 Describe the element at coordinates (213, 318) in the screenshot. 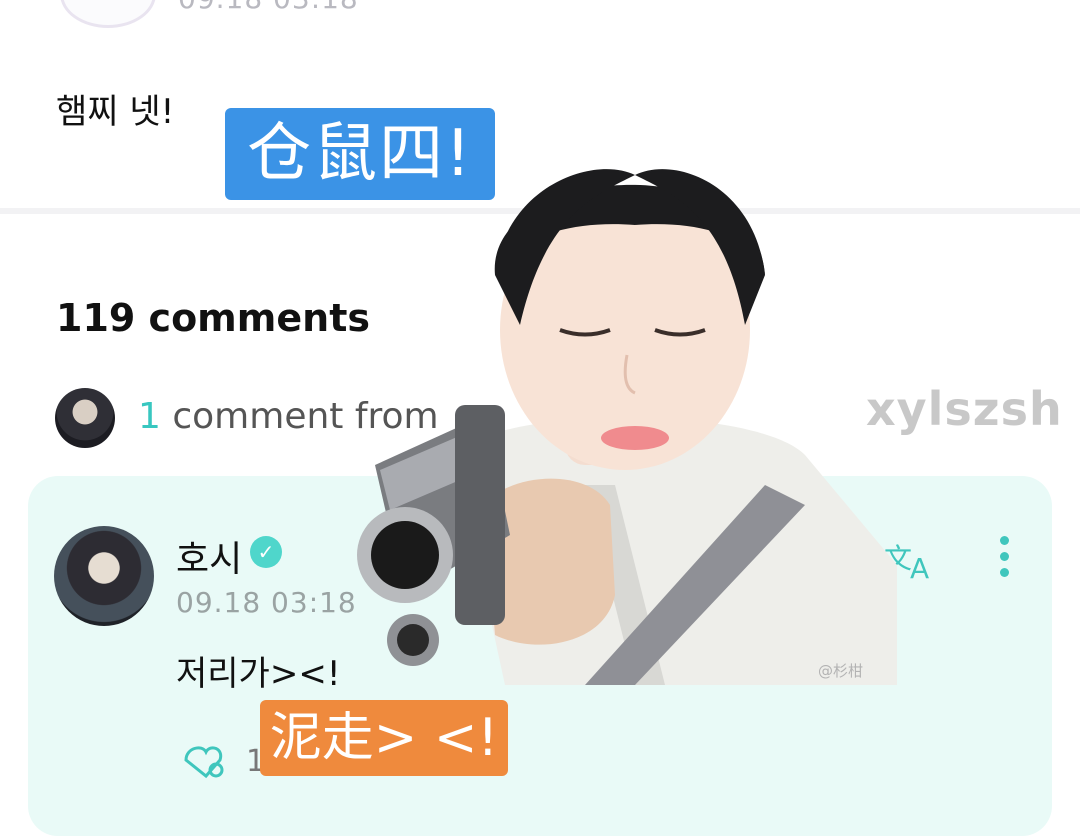

I see `comments-count-heading: 119 comments` at that location.